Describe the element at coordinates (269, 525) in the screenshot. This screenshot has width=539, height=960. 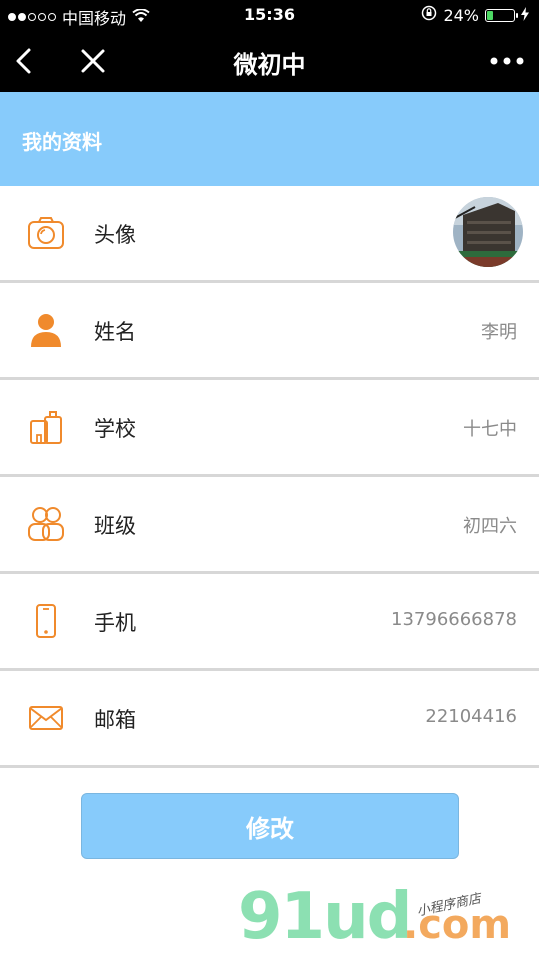
I see `row-class: 班级 初四六` at that location.